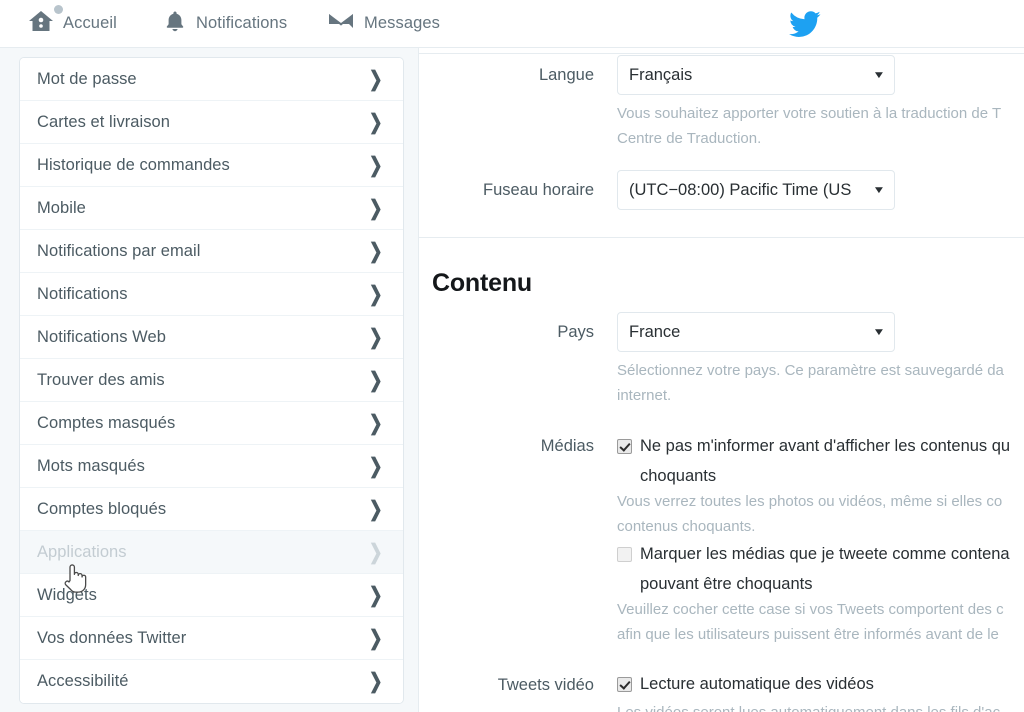 The width and height of the screenshot is (1024, 712). I want to click on fuseau-horaire-select-value: (UTC−08:00) Pacific Time (US, so click(740, 189).